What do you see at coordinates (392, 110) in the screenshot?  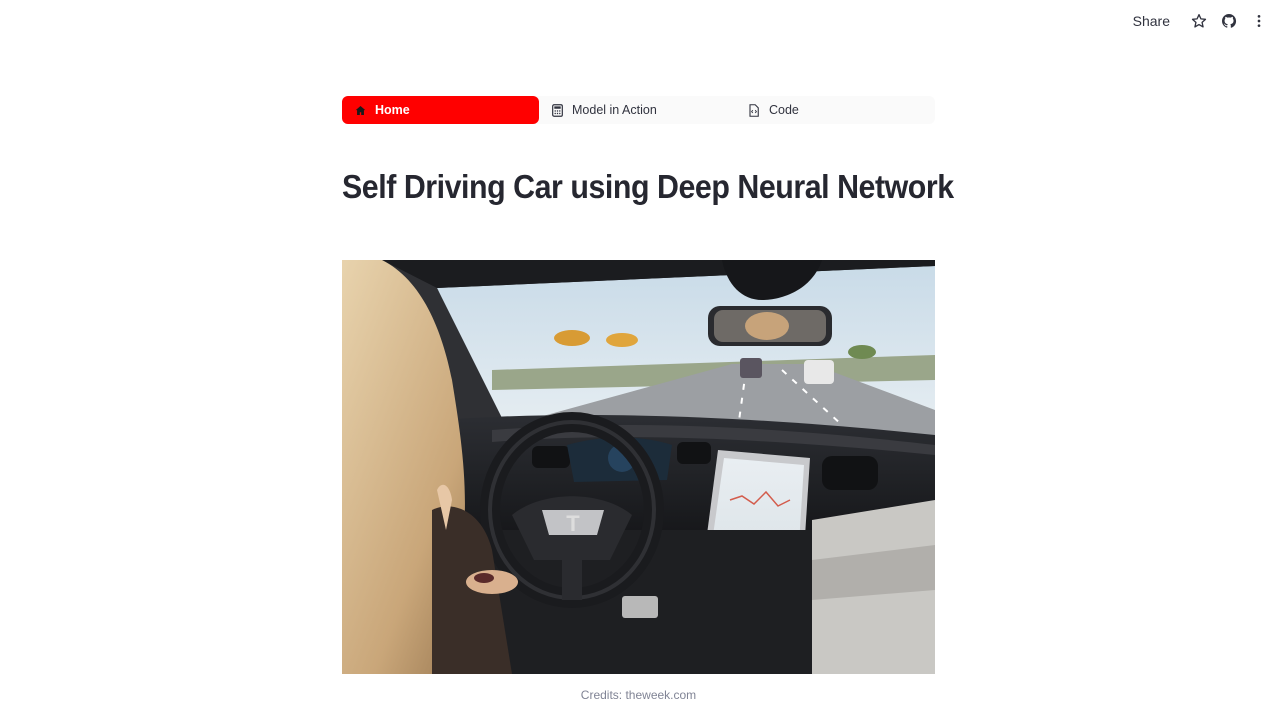 I see `tab-home-label: Home` at bounding box center [392, 110].